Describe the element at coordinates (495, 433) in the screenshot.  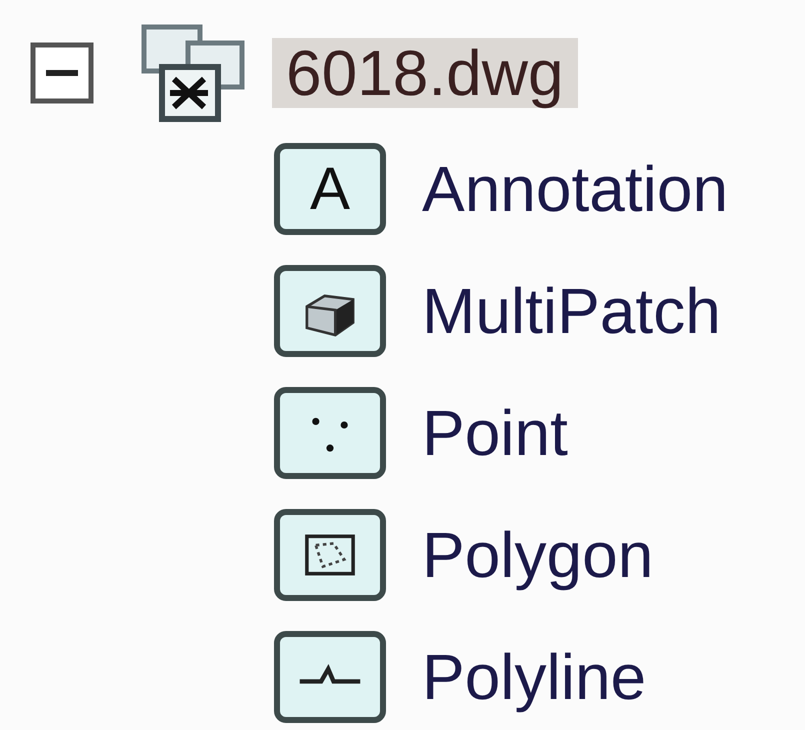
I see `tree-node-label: Point` at that location.